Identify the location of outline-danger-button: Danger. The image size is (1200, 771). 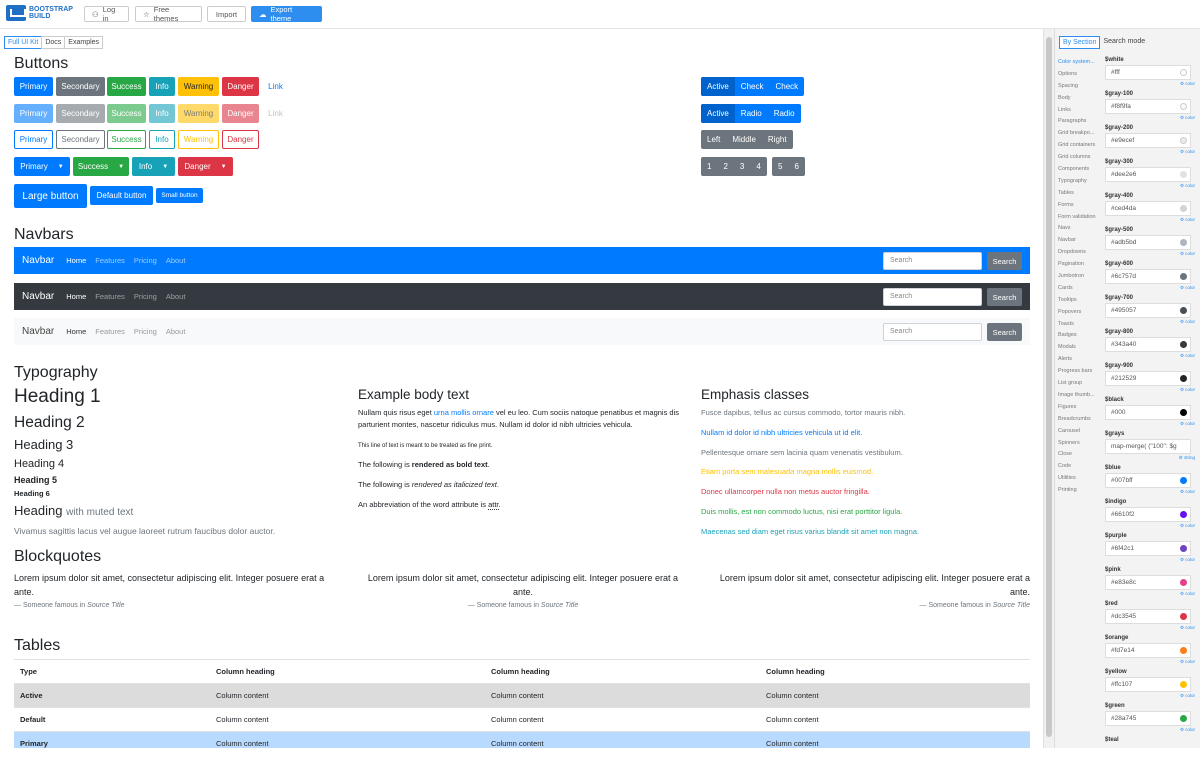
(240, 139).